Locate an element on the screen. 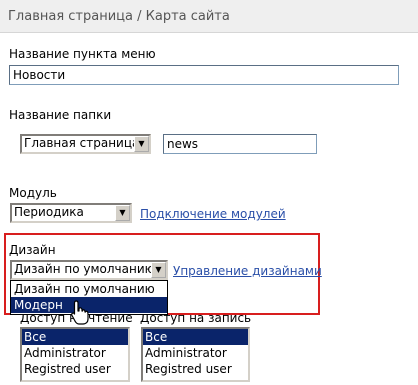  menu-item-input: Новости is located at coordinates (204, 75).